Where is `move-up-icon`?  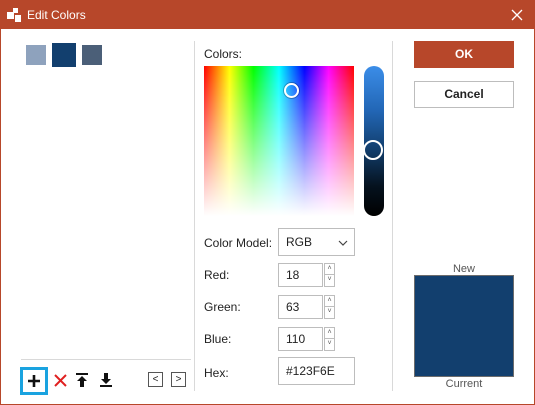
move-up-icon is located at coordinates (82, 380).